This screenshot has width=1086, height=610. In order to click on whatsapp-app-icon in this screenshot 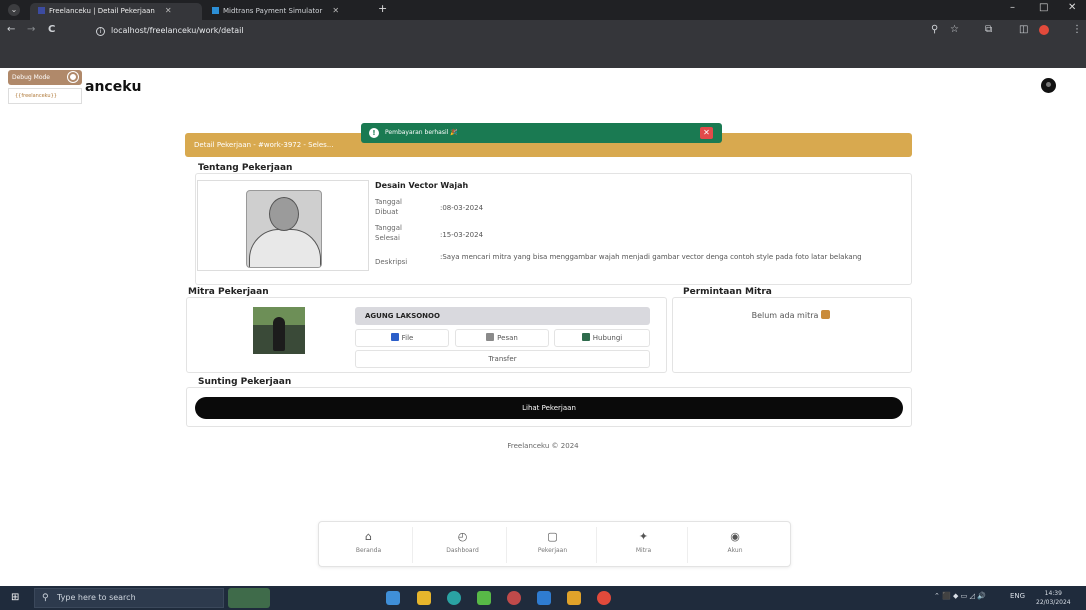, I will do `click(484, 598)`.